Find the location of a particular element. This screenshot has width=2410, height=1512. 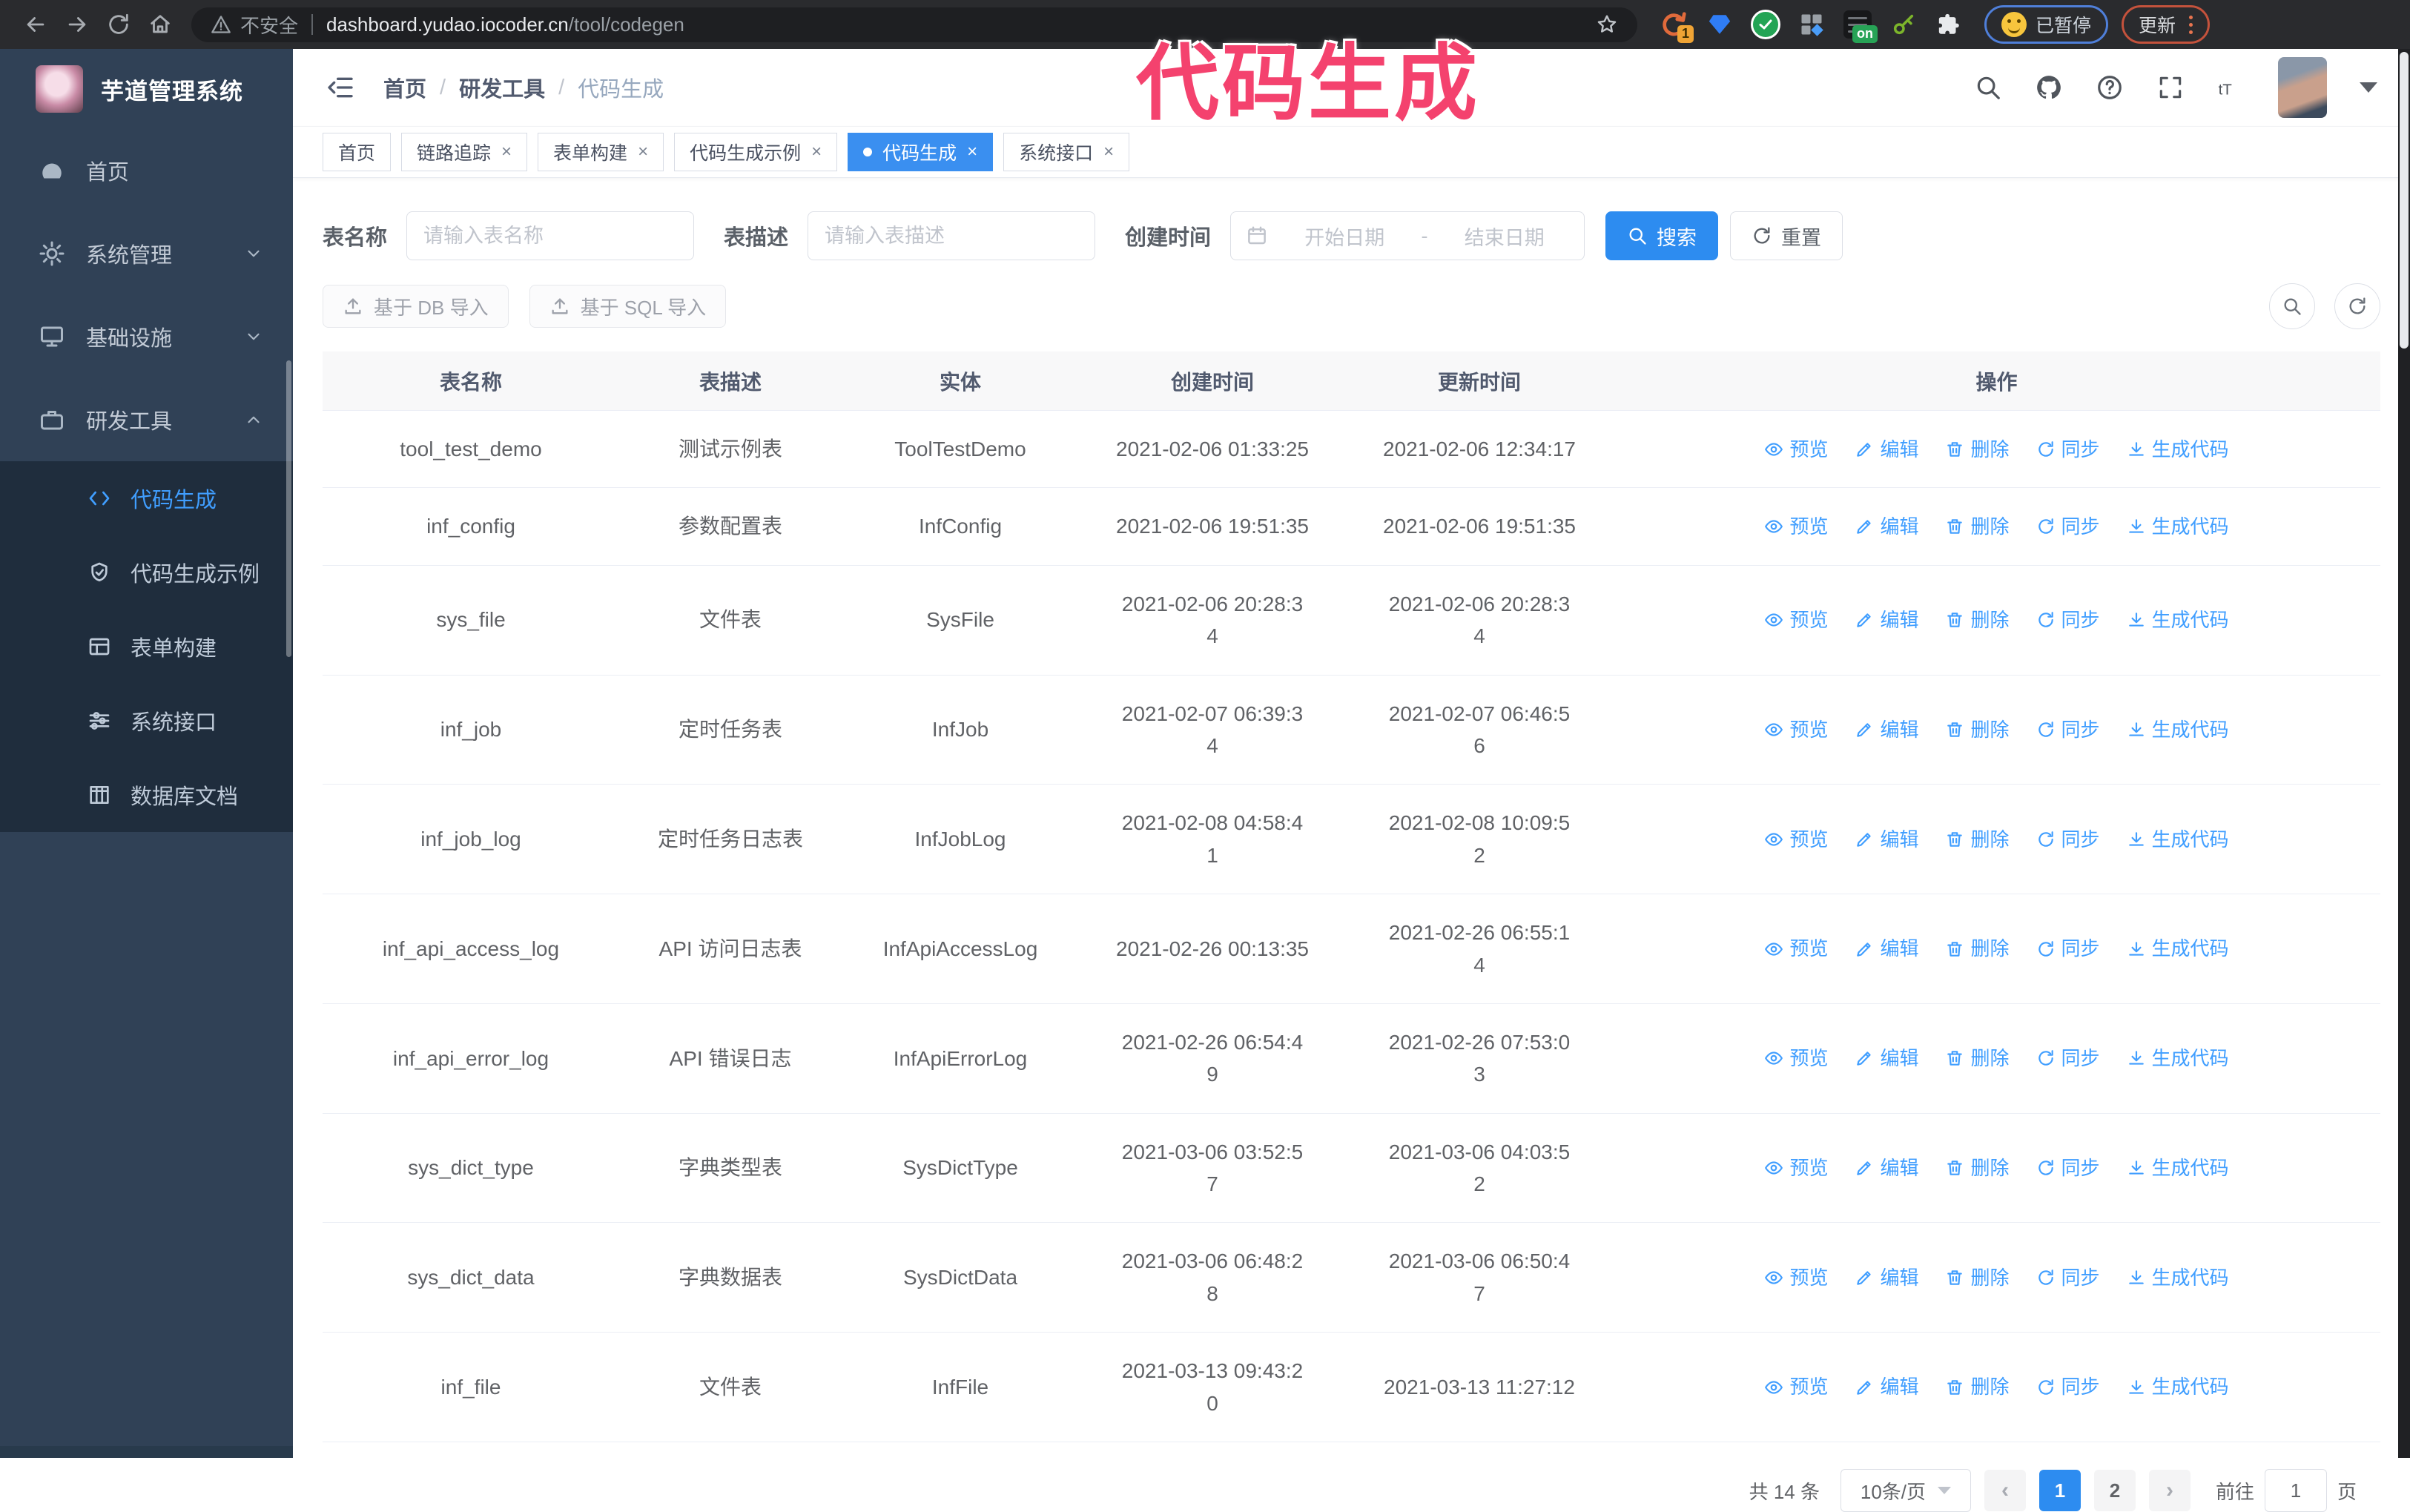

date-range-picker: 开始日期 - 结束日期 is located at coordinates (1408, 235).